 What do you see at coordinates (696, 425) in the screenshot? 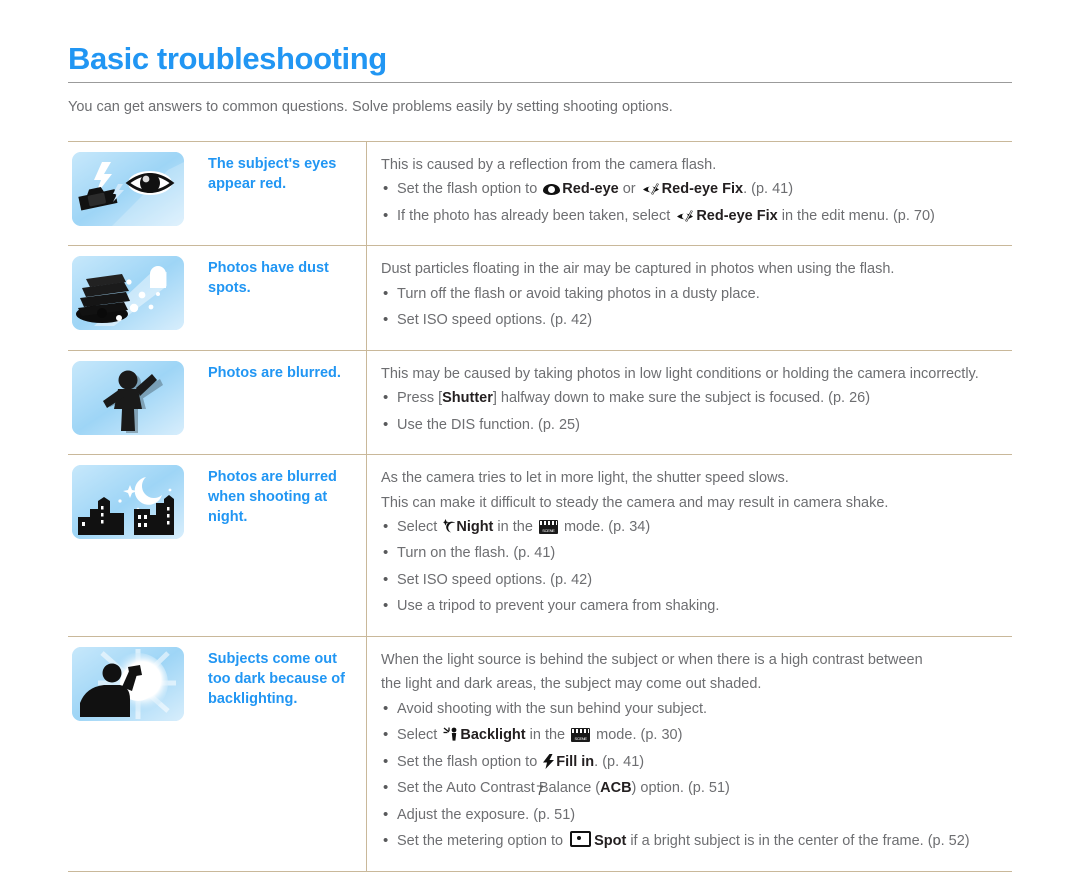
I see `solution-bullet: Use the DIS function. (p. 25)` at bounding box center [696, 425].